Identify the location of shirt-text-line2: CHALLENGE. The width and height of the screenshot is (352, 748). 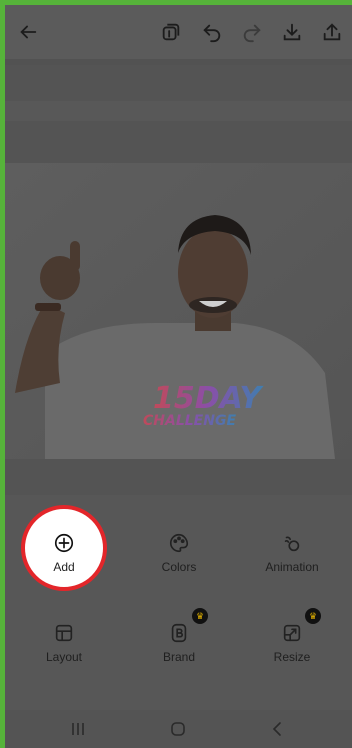
(189, 421).